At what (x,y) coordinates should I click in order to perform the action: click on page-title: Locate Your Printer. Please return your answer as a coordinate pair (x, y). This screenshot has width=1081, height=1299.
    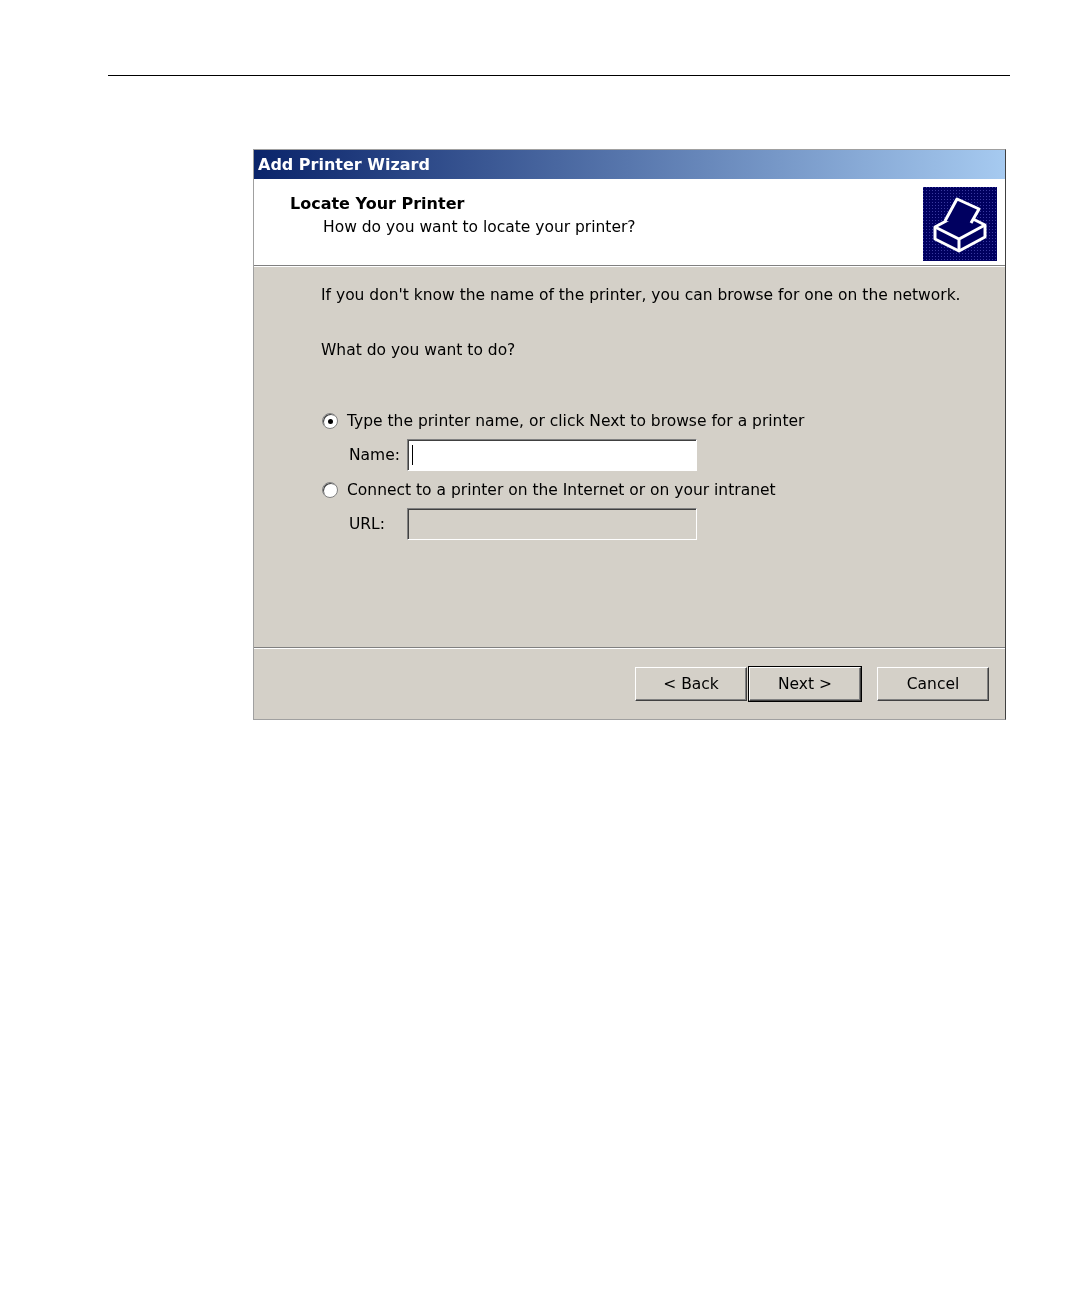
    Looking at the image, I should click on (378, 203).